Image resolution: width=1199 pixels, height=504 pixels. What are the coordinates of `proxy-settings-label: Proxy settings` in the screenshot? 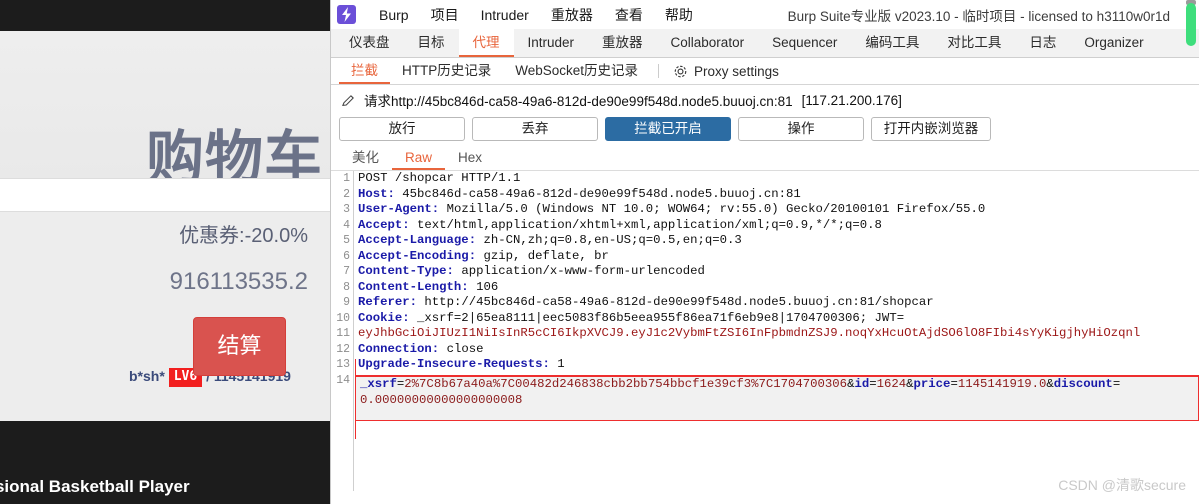 It's located at (736, 71).